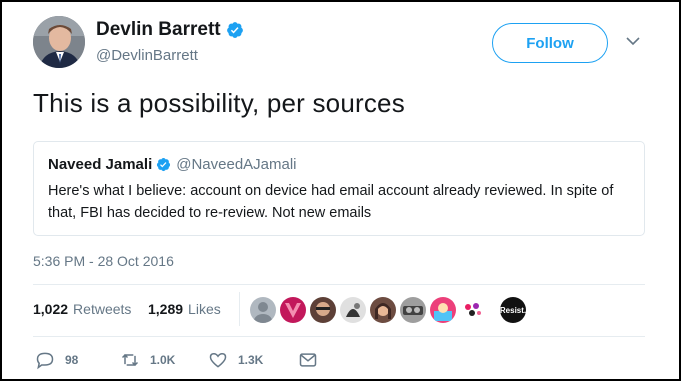 The width and height of the screenshot is (681, 381). Describe the element at coordinates (158, 30) in the screenshot. I see `author-display-name: Devlin Barrett` at that location.